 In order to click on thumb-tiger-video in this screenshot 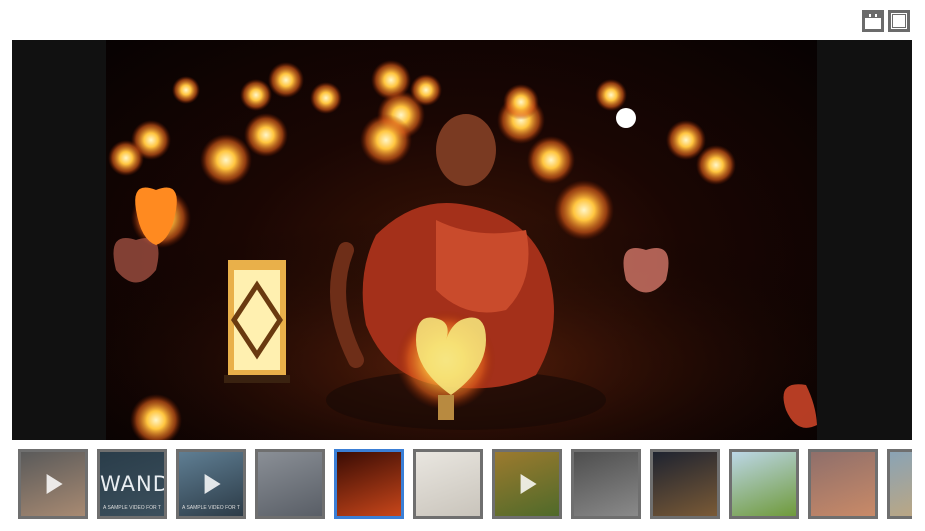, I will do `click(527, 484)`.